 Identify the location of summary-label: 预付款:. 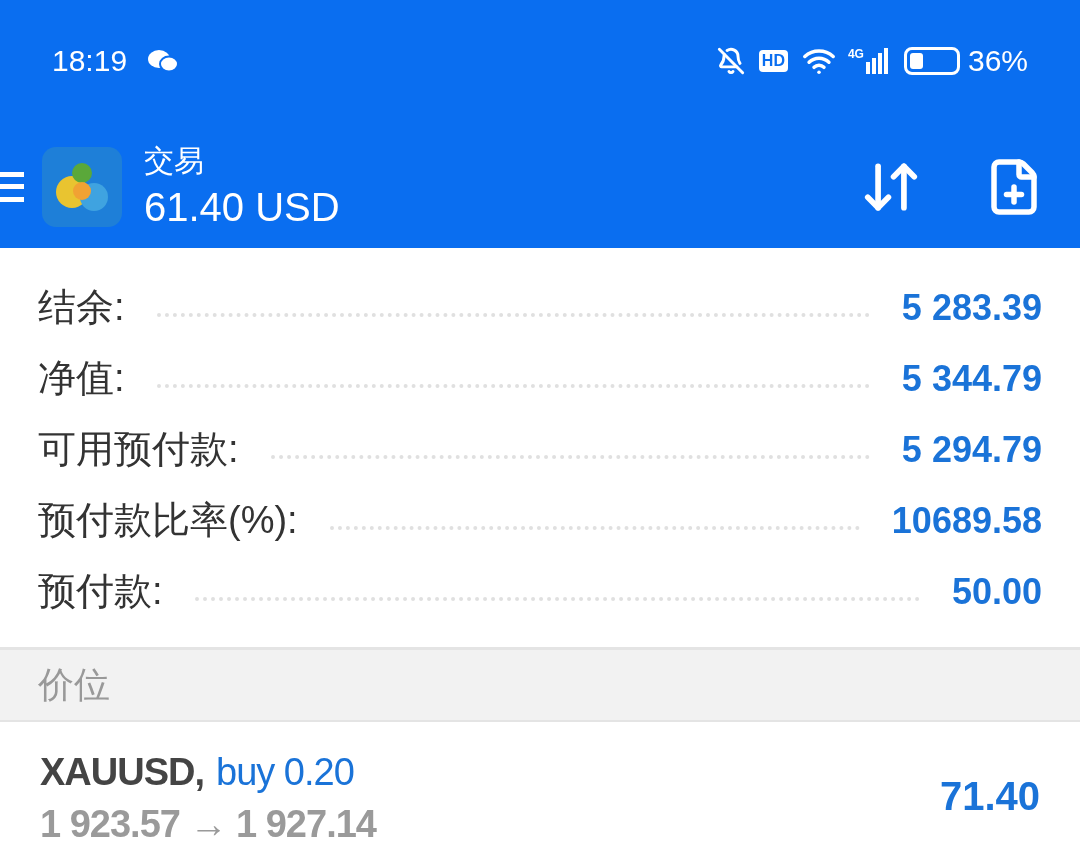
(100, 591).